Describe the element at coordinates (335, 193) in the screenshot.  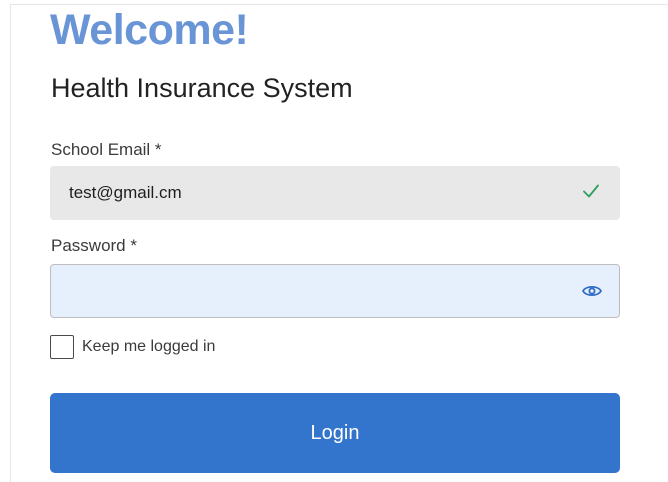
I see `email-field: test@gmail.cm` at that location.